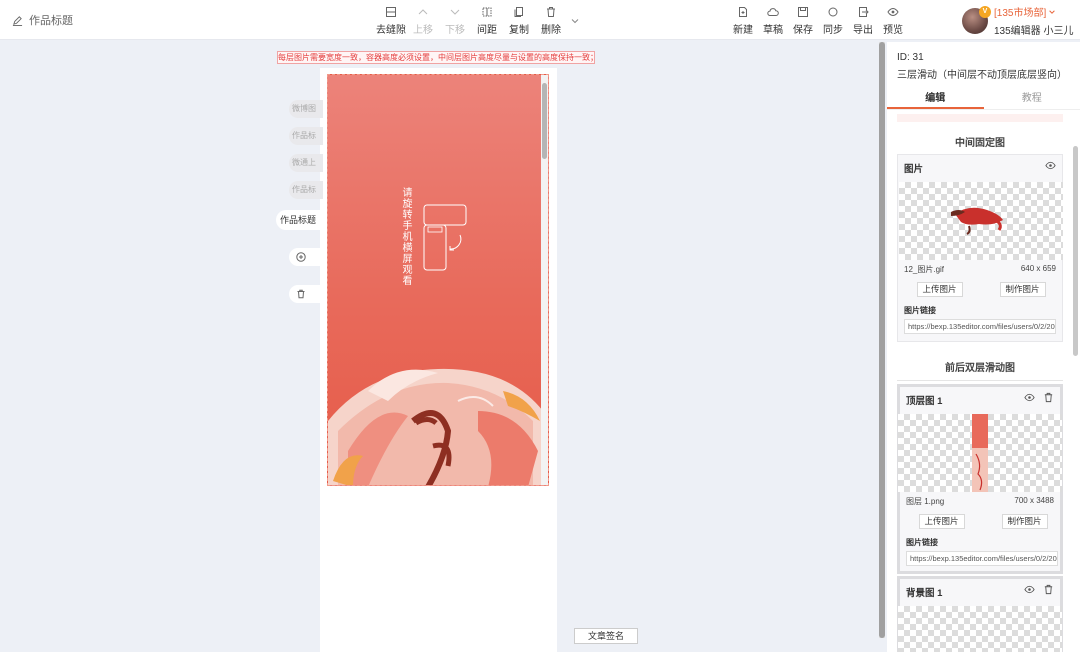 Image resolution: width=1080 pixels, height=652 pixels. I want to click on section-title-fixed: 中间固定图, so click(980, 145).